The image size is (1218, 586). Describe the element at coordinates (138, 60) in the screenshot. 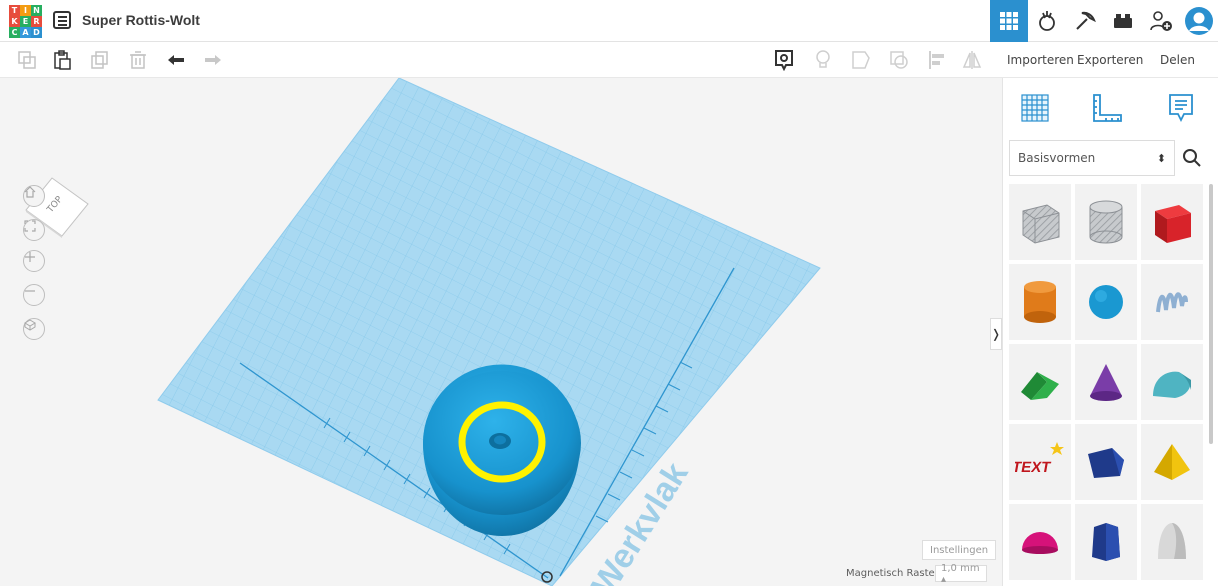

I see `delete-icon` at that location.